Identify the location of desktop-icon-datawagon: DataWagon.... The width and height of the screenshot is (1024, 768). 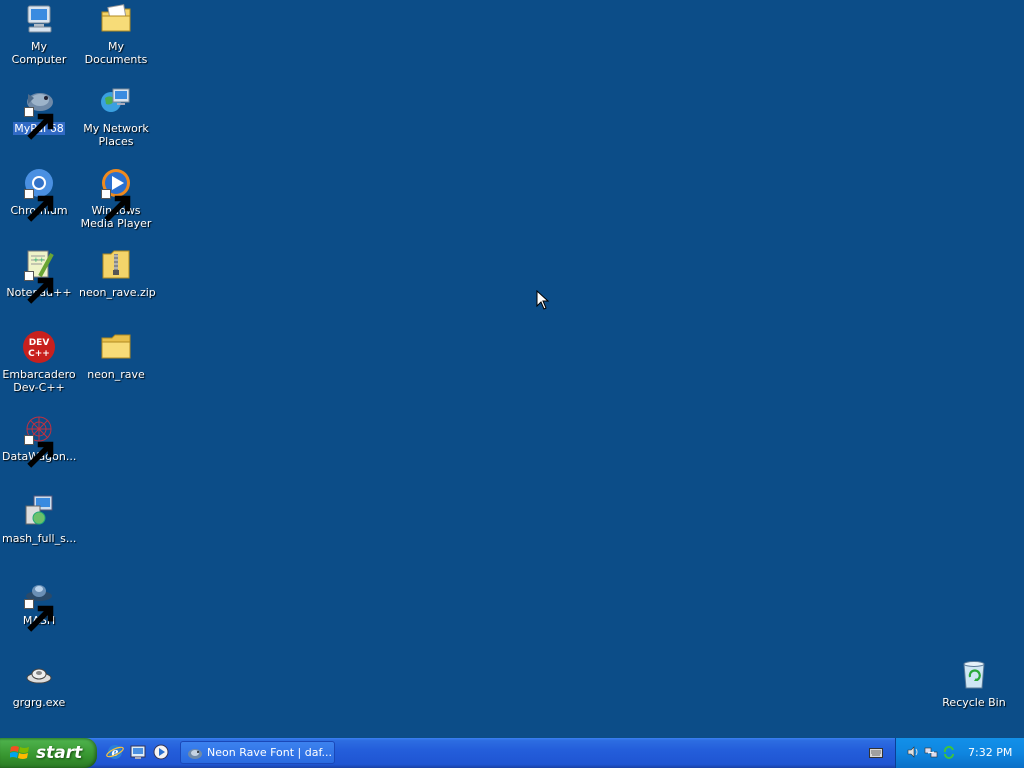
(39, 440).